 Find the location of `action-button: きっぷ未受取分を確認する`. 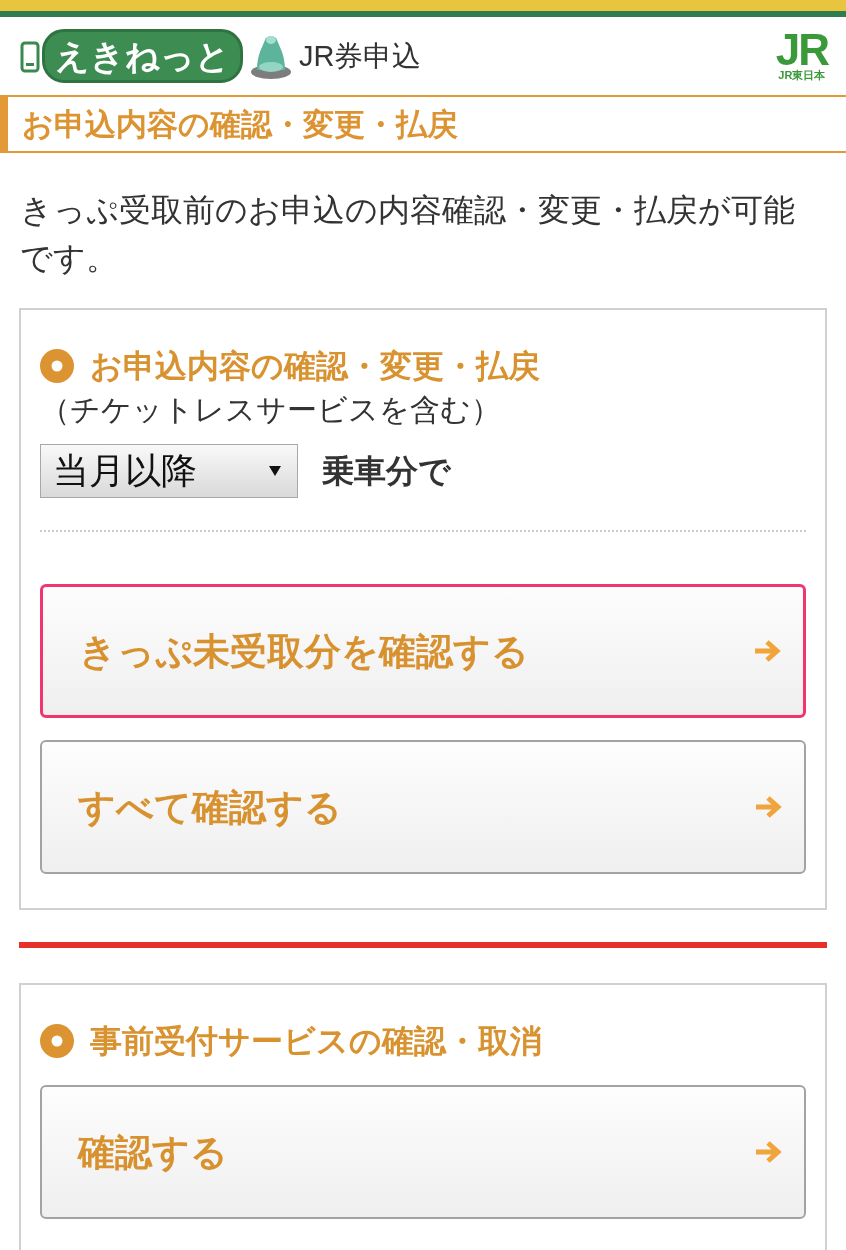

action-button: きっぷ未受取分を確認する is located at coordinates (423, 651).